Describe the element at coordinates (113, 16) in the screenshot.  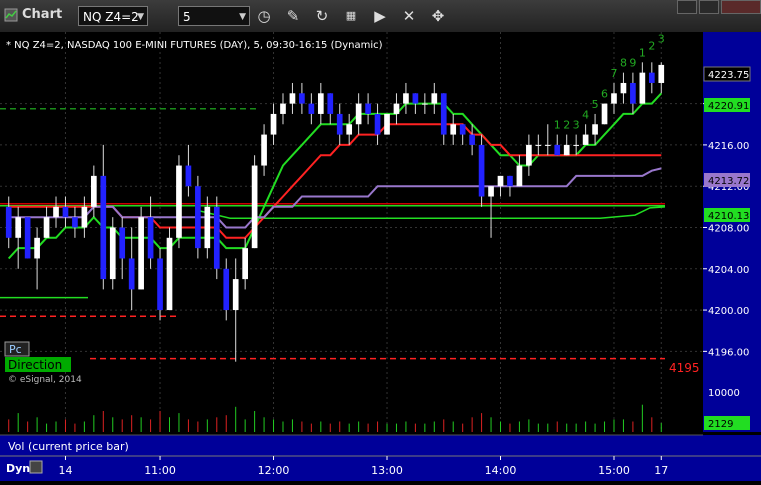
I see `symbol-dropdown: NQ Z4=2 ▼` at that location.